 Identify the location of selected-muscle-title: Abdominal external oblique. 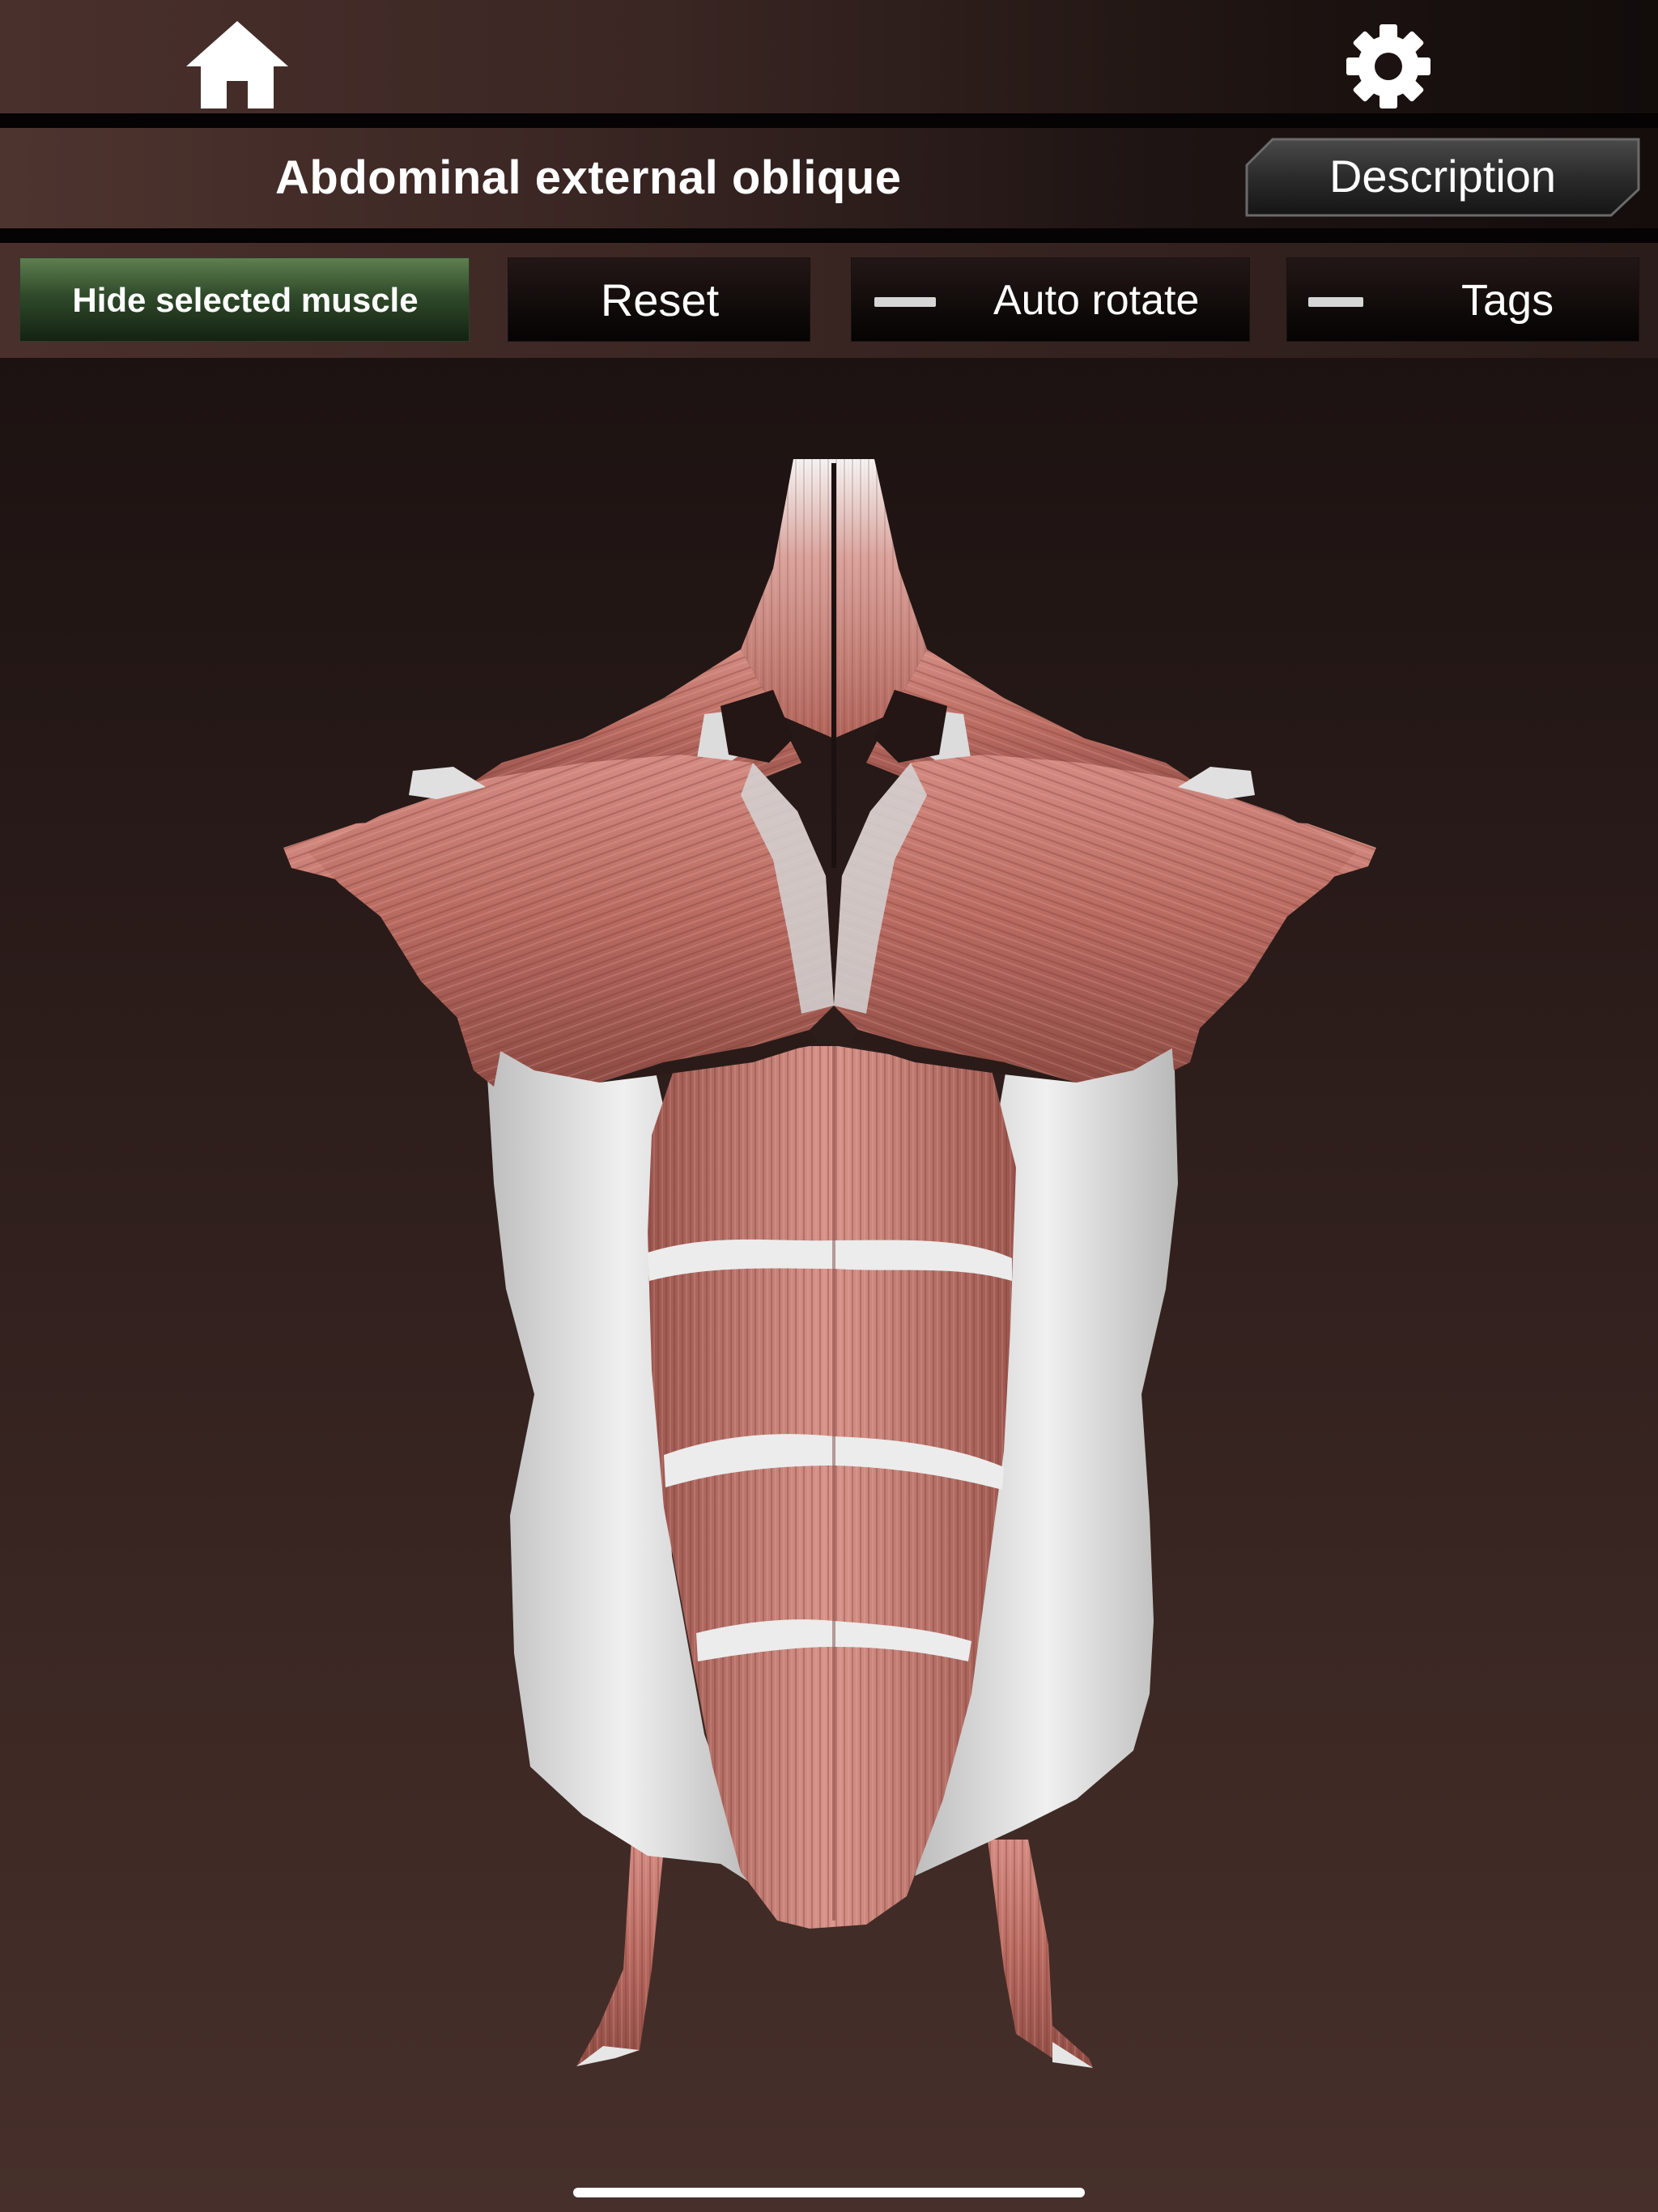
(588, 178).